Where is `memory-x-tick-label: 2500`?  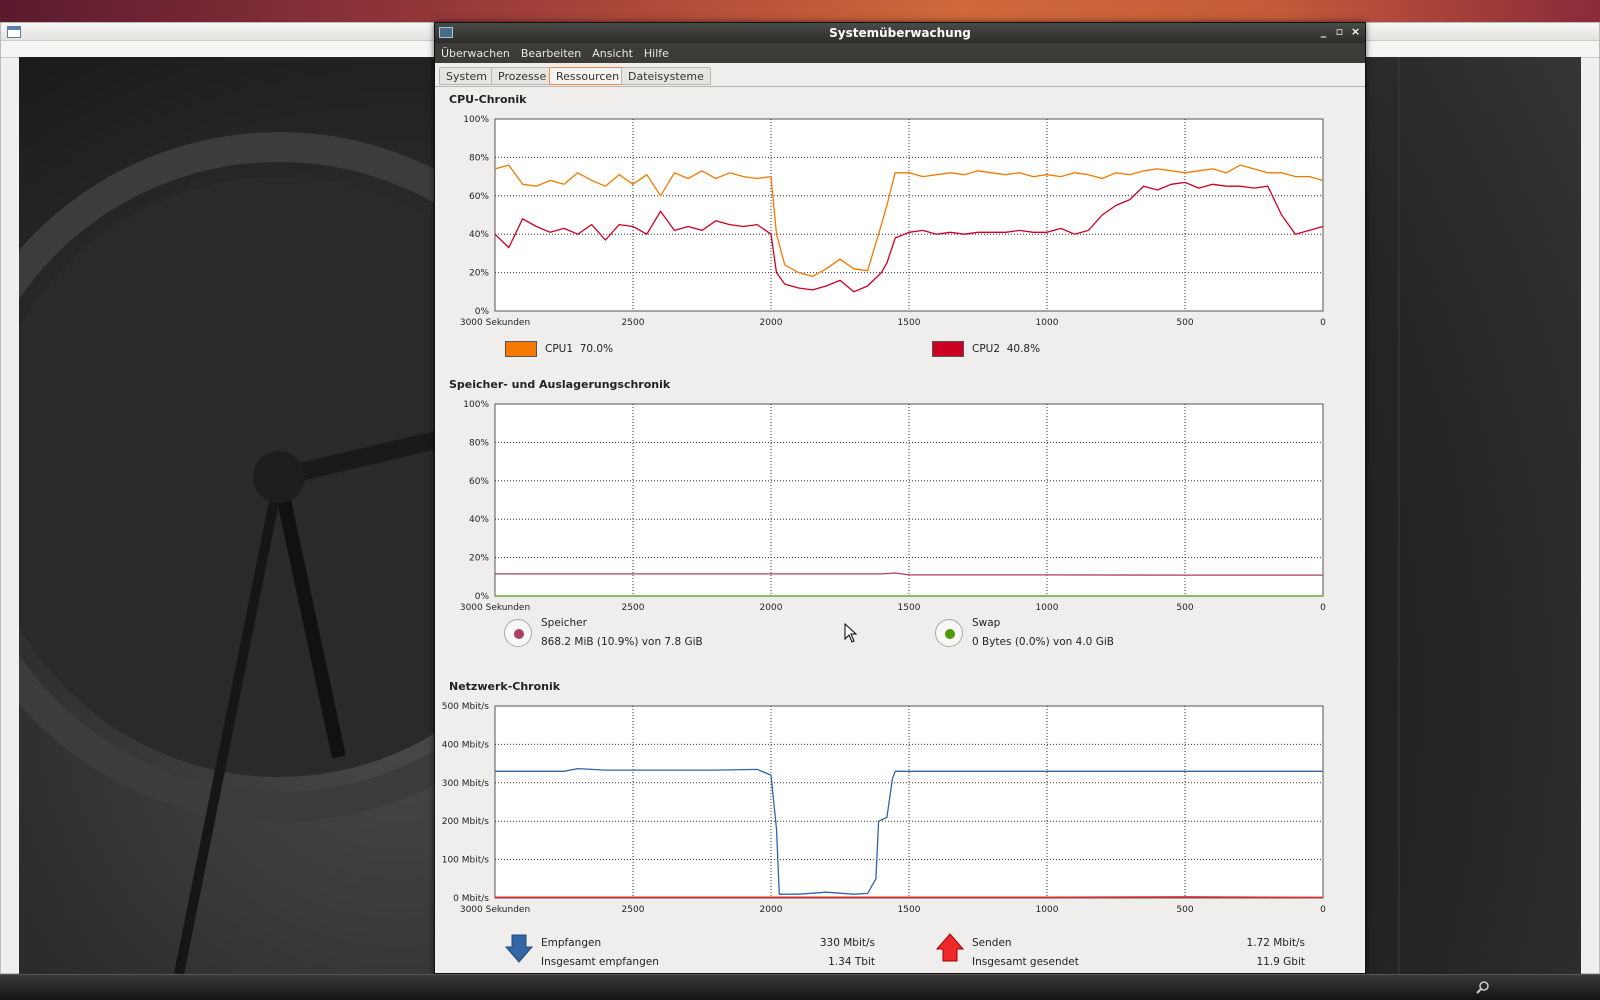 memory-x-tick-label: 2500 is located at coordinates (633, 608).